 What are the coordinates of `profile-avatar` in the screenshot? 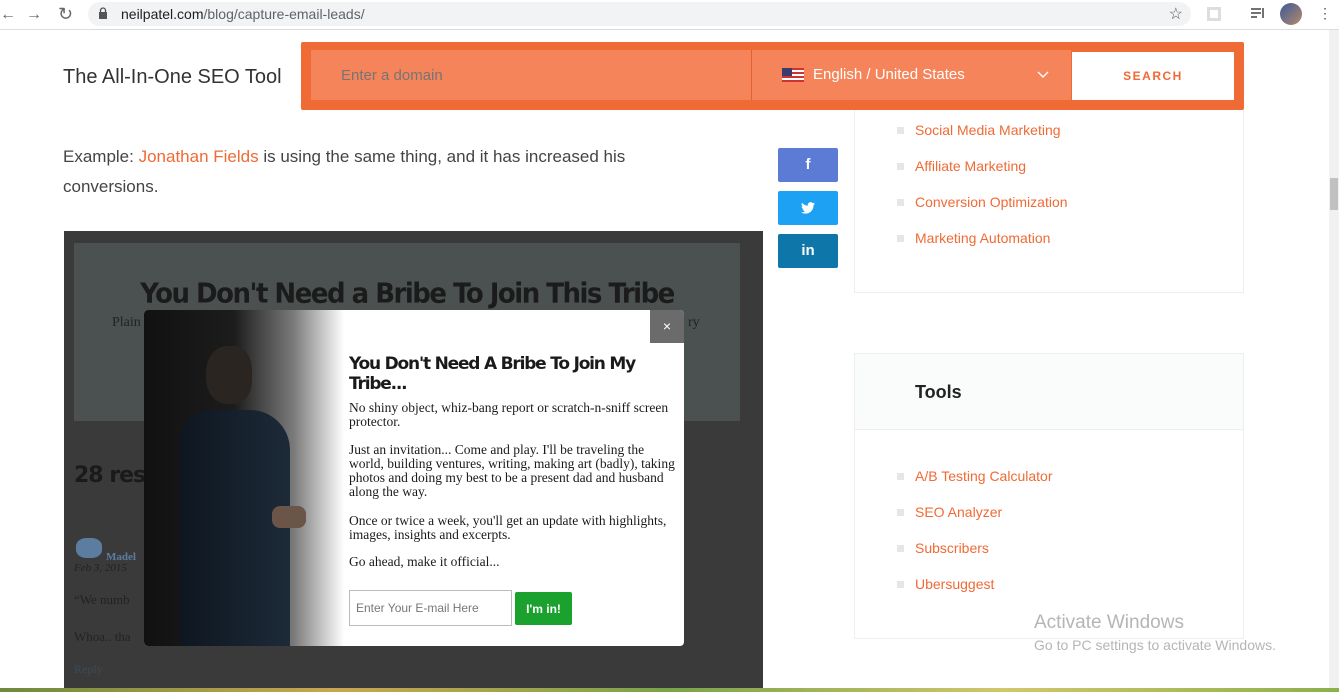 It's located at (1291, 14).